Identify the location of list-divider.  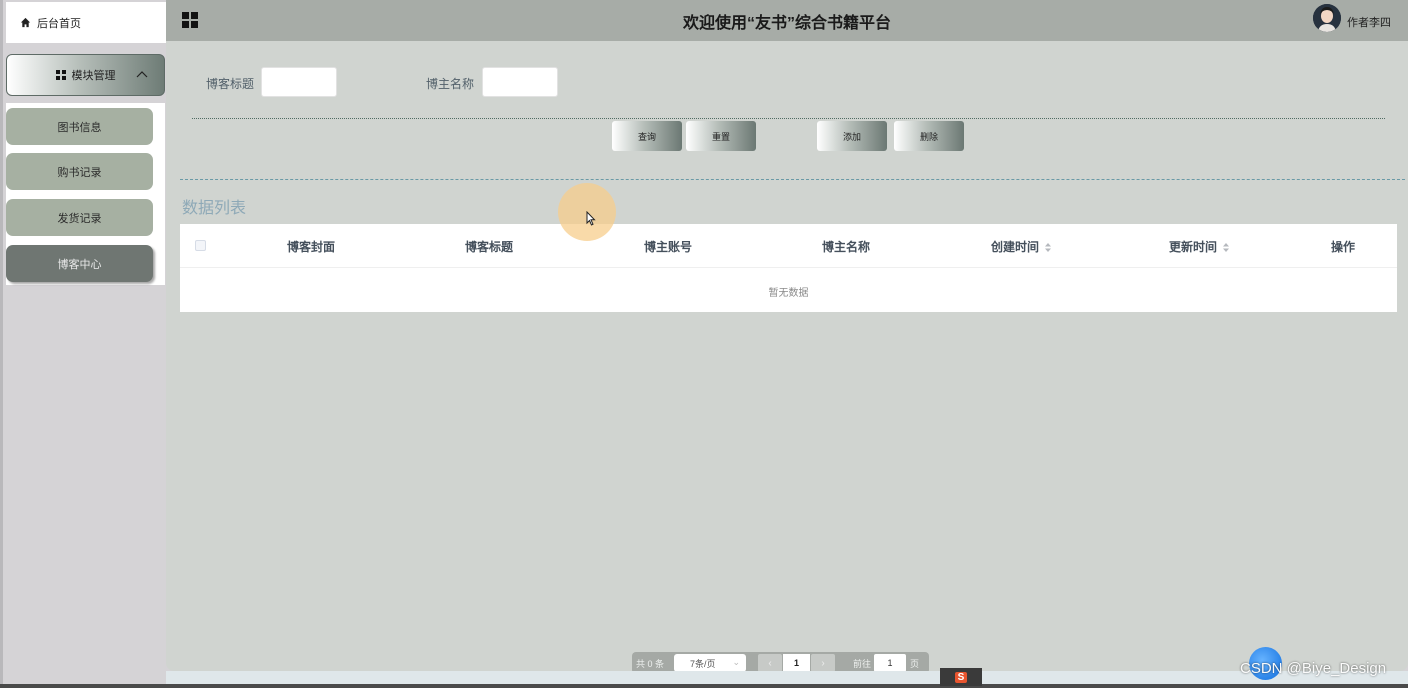
(792, 179).